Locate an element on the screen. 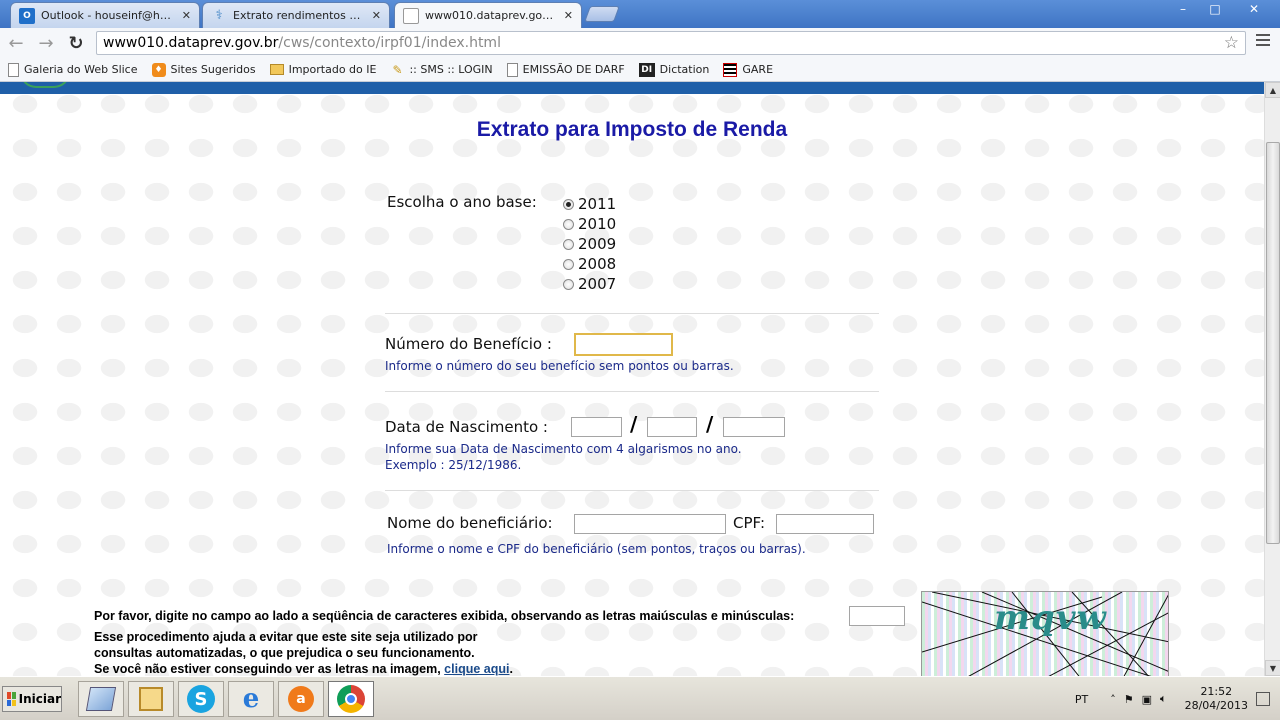 The width and height of the screenshot is (1280, 720). tab-extrato: ⚕ Extrato rendimentos 2012 IN ✕ is located at coordinates (296, 15).